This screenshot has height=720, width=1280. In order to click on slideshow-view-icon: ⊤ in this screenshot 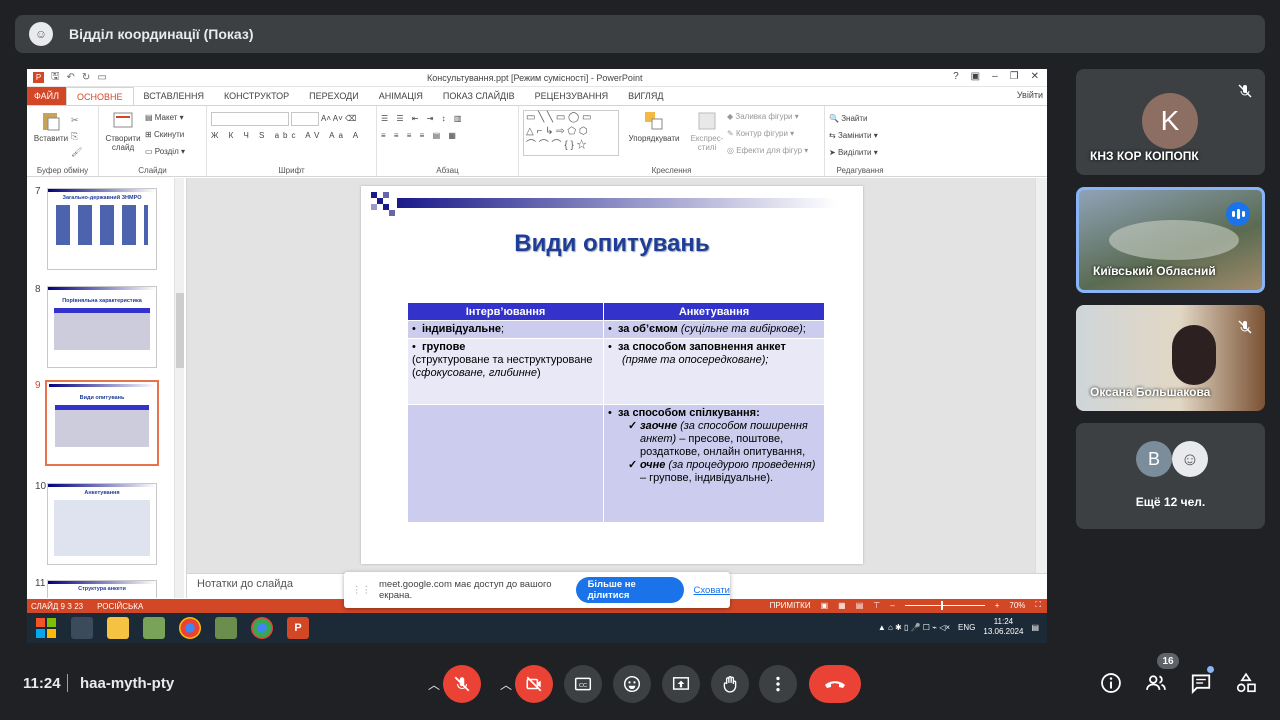, I will do `click(876, 605)`.